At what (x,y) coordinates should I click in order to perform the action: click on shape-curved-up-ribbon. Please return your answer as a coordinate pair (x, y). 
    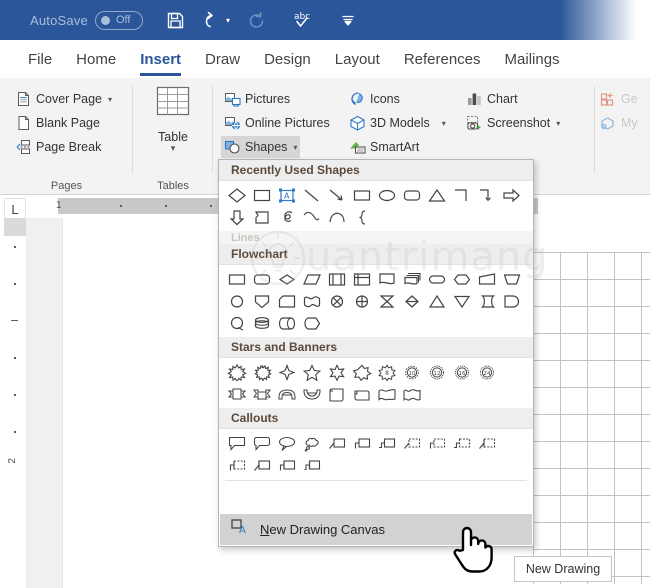
    Looking at the image, I should click on (286, 394).